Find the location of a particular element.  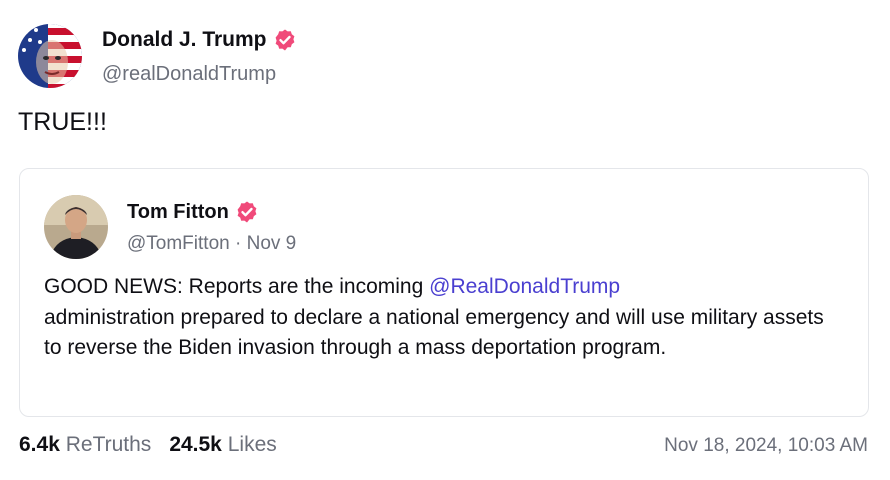

person-avatar-icon is located at coordinates (76, 227).